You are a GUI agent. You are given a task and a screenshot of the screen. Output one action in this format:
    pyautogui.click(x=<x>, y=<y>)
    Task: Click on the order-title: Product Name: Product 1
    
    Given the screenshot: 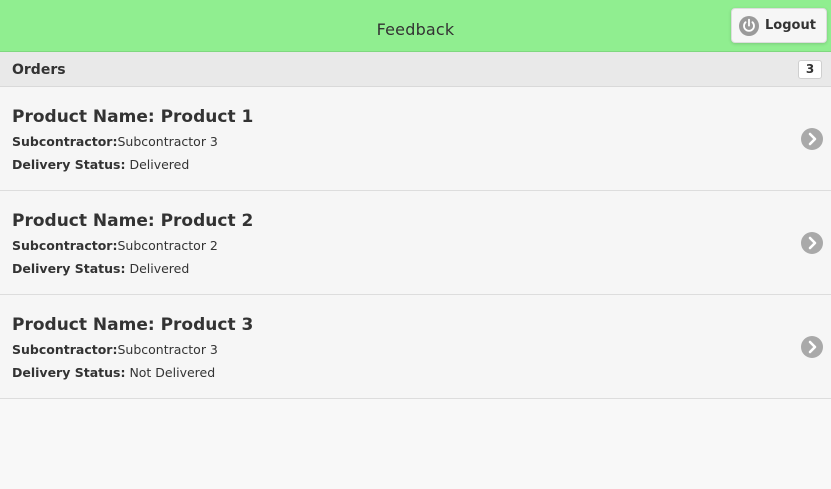 What is the action you would take?
    pyautogui.click(x=133, y=117)
    